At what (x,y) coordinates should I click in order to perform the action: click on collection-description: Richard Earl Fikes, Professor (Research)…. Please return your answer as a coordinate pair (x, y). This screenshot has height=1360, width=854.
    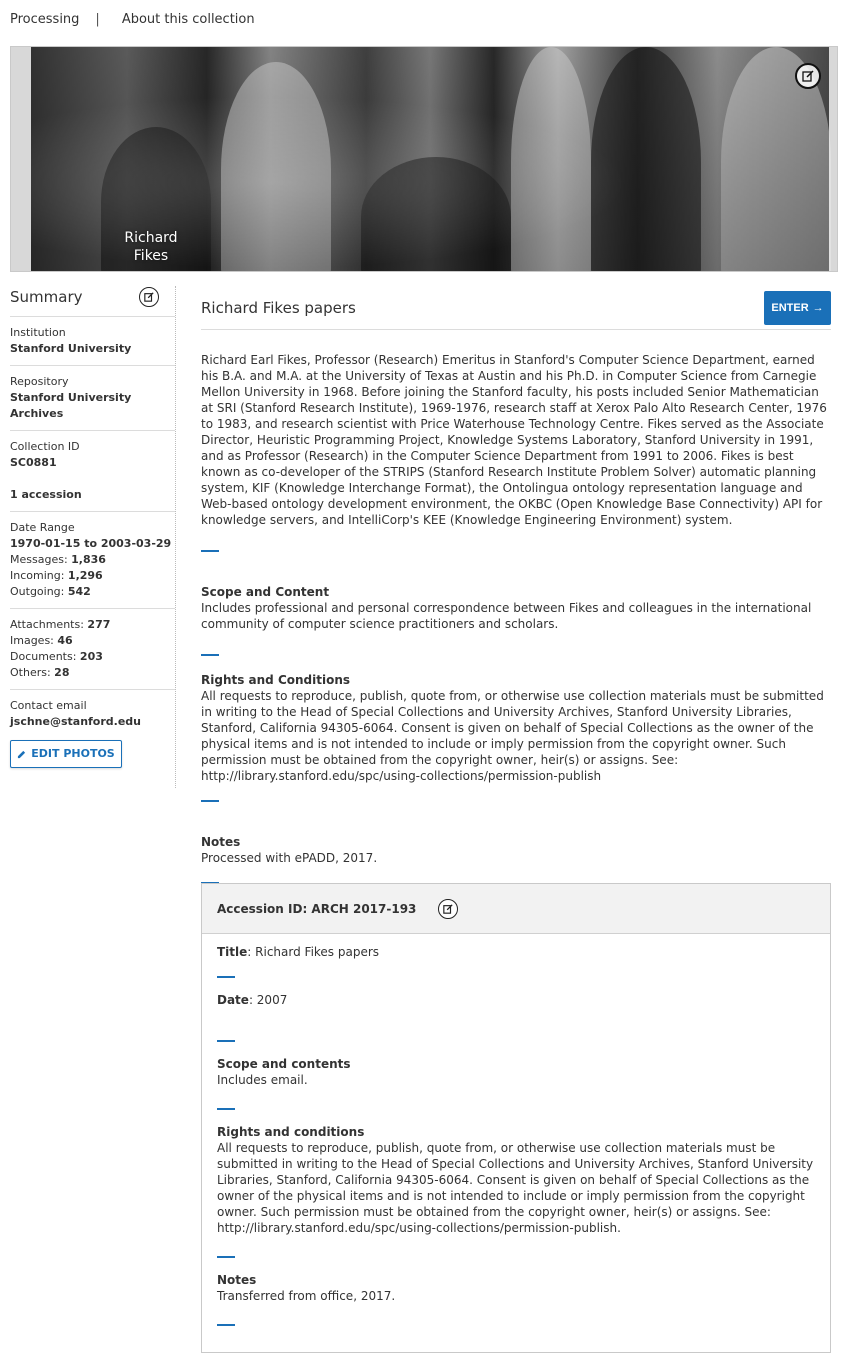
    Looking at the image, I should click on (514, 440).